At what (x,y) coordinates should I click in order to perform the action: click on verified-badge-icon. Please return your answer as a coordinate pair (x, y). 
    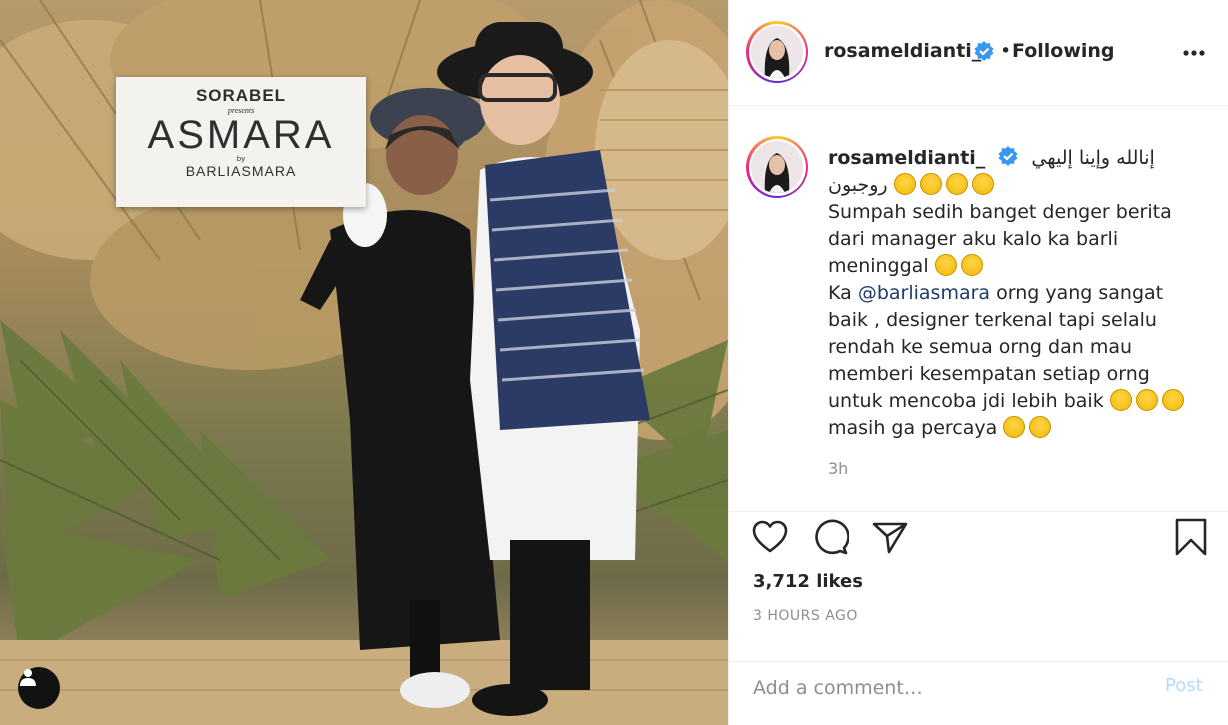
    Looking at the image, I should click on (984, 51).